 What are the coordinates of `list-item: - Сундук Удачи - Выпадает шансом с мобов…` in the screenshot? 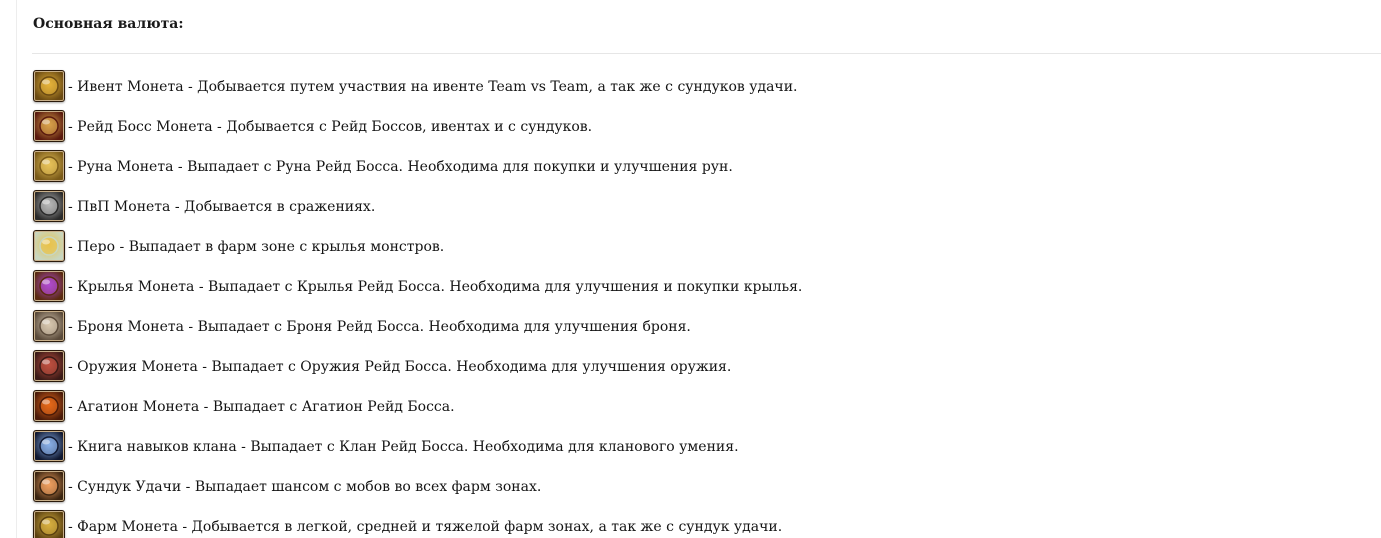 It's located at (417, 490).